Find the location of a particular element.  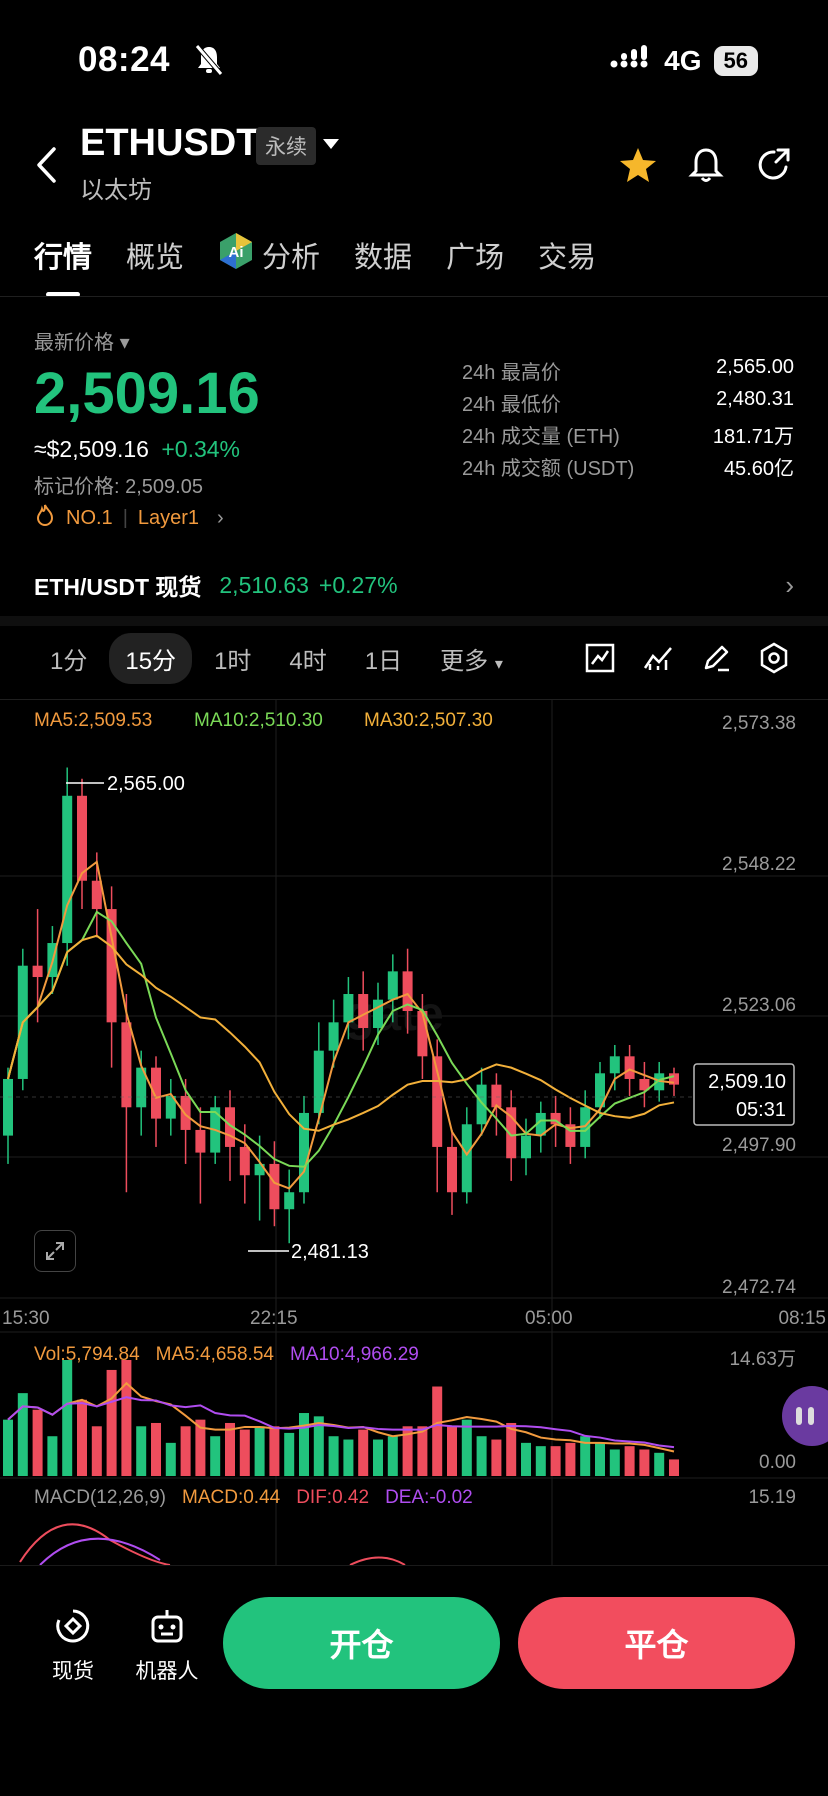

draw-pen-icon is located at coordinates (716, 660).